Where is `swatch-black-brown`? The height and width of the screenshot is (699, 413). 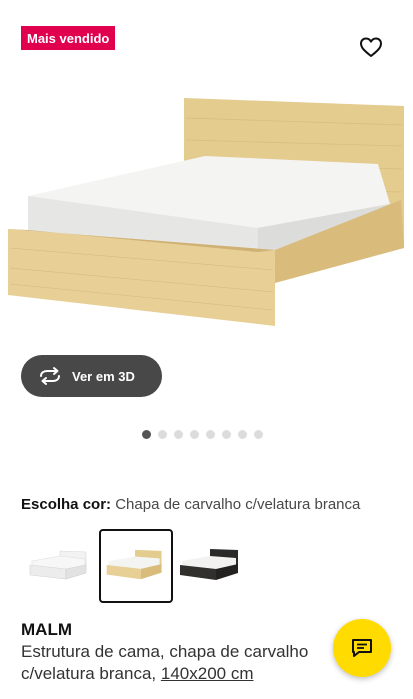 swatch-black-brown is located at coordinates (211, 566).